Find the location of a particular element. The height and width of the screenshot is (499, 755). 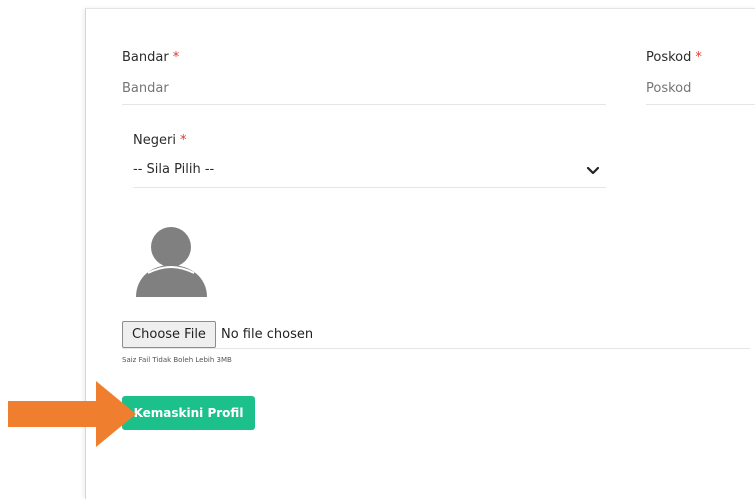

arrow-right-icon is located at coordinates (72, 414).